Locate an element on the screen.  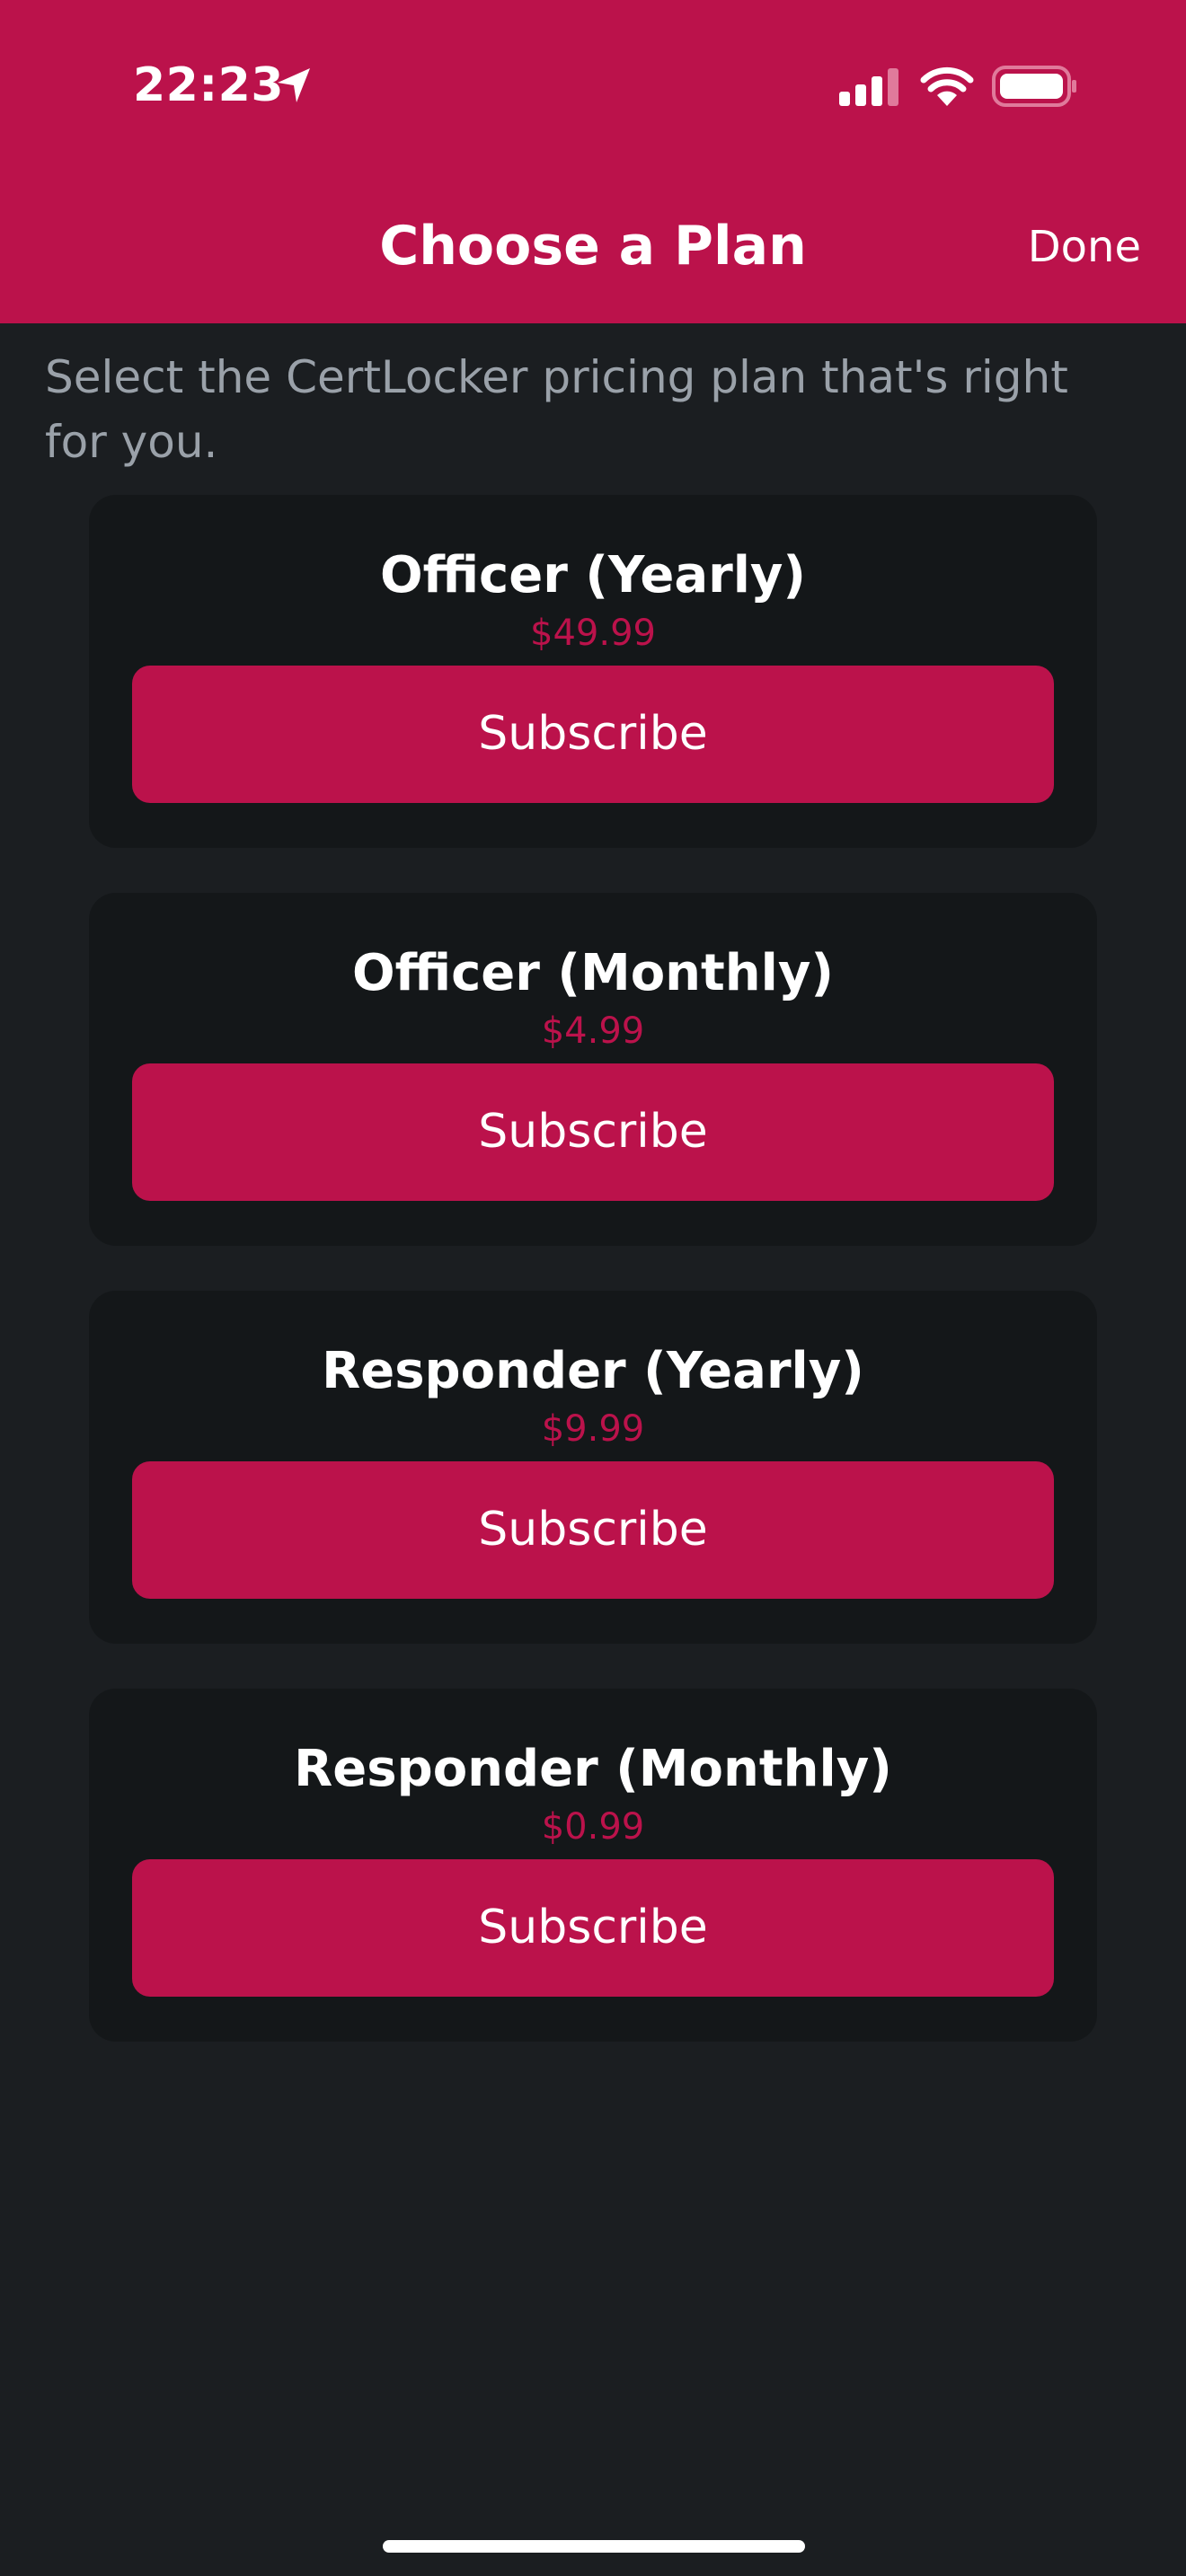
plan-card-officer-yearly: Officer (Yearly) $49.99 Subscribe is located at coordinates (593, 671).